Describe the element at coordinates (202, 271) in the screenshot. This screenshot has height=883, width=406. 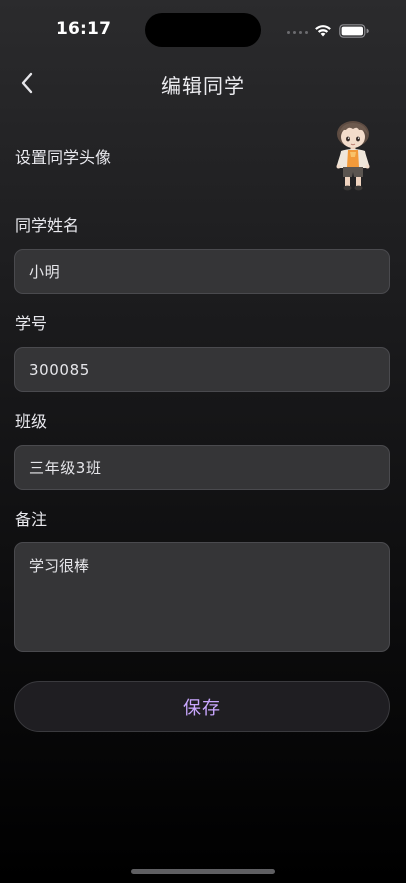
I see `name-field` at that location.